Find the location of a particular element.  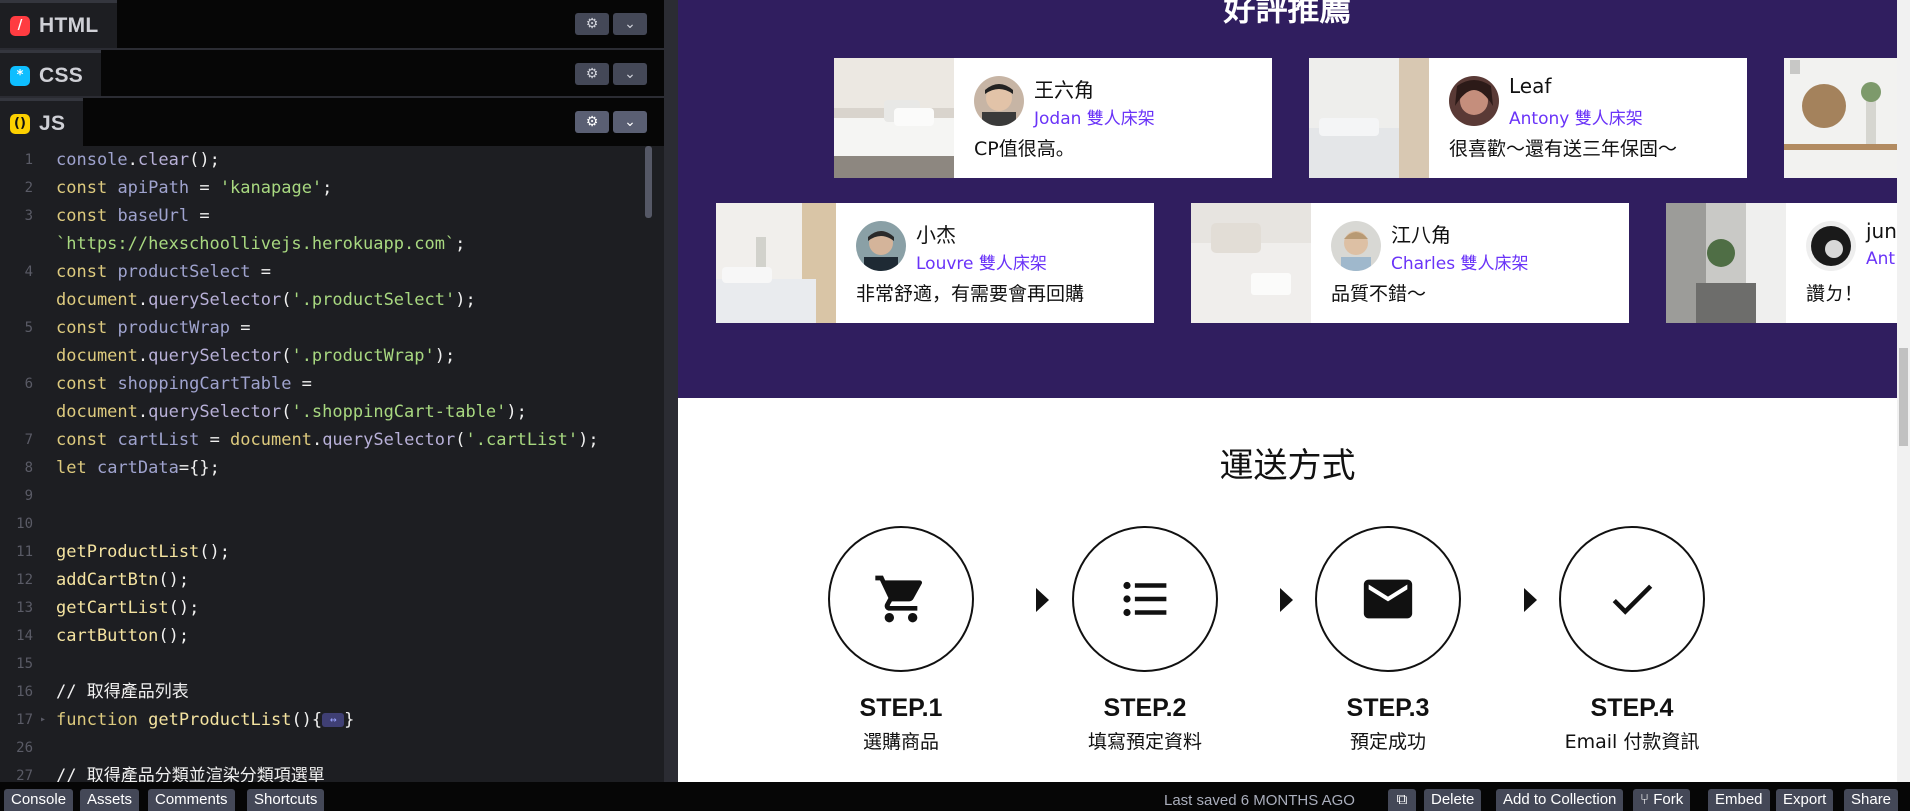

js-icon: () is located at coordinates (20, 123).